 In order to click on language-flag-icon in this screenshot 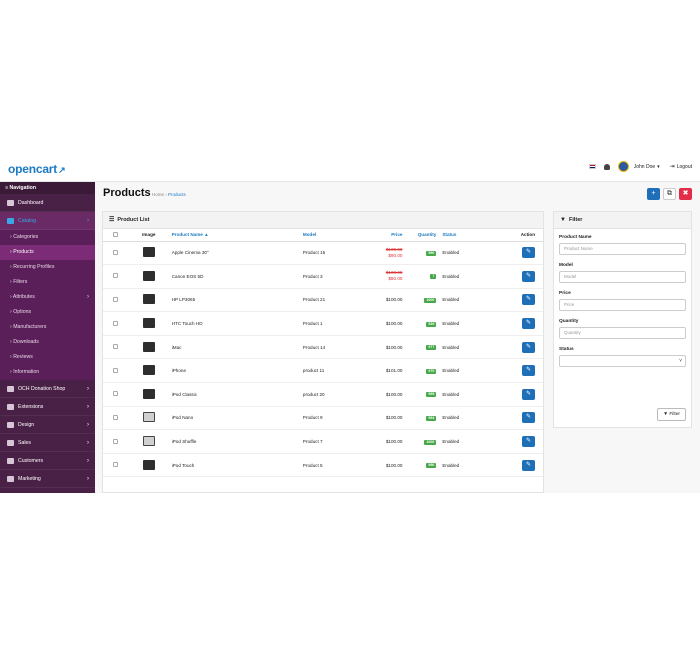, I will do `click(592, 166)`.